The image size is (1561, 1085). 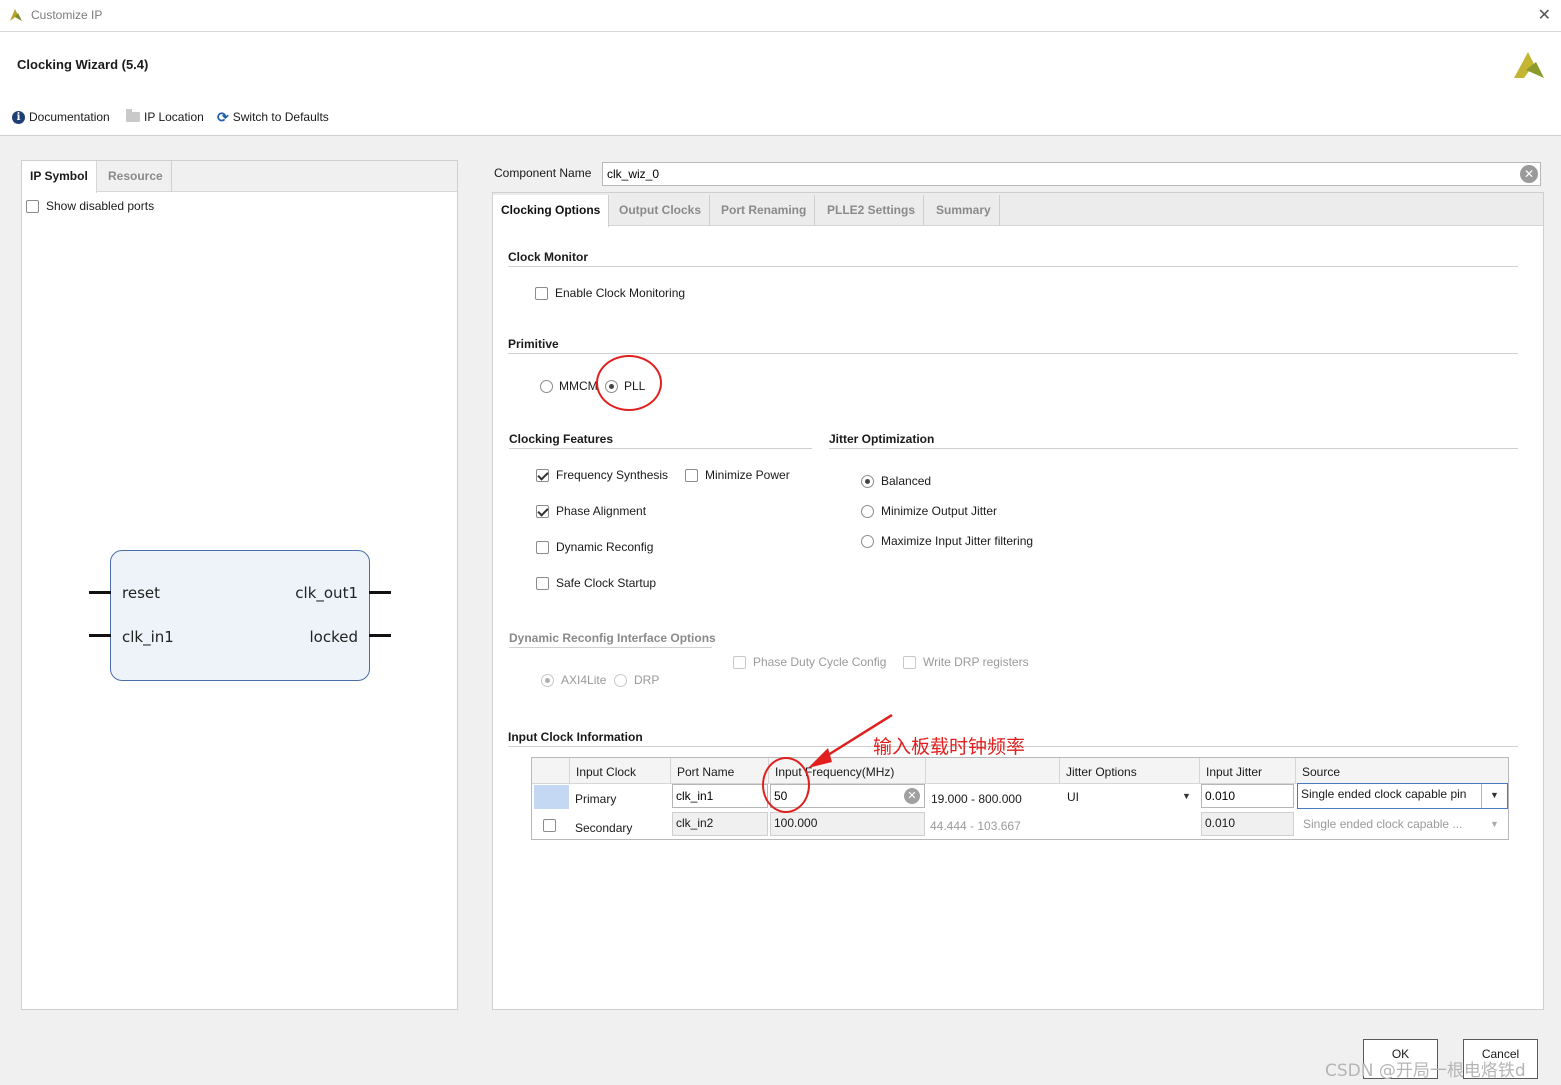 What do you see at coordinates (1529, 65) in the screenshot?
I see `xilinx-logo-icon` at bounding box center [1529, 65].